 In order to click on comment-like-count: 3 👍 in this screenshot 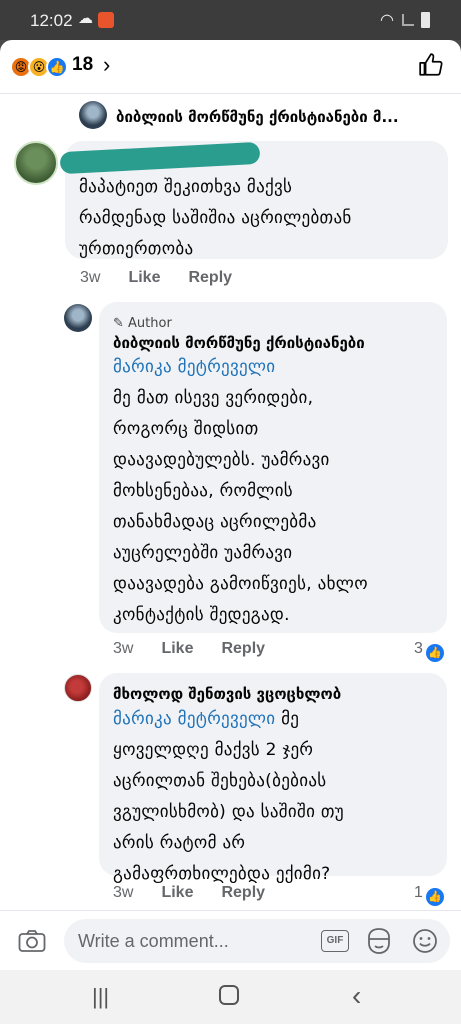, I will do `click(429, 651)`.